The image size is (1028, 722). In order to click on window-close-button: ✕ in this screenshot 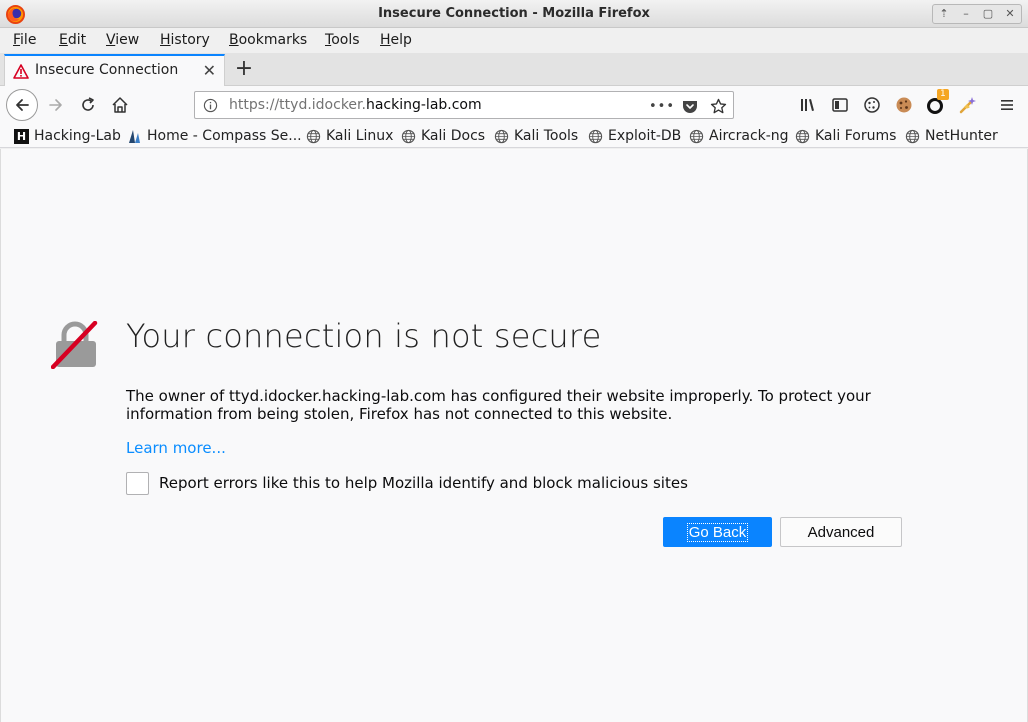, I will do `click(1010, 14)`.